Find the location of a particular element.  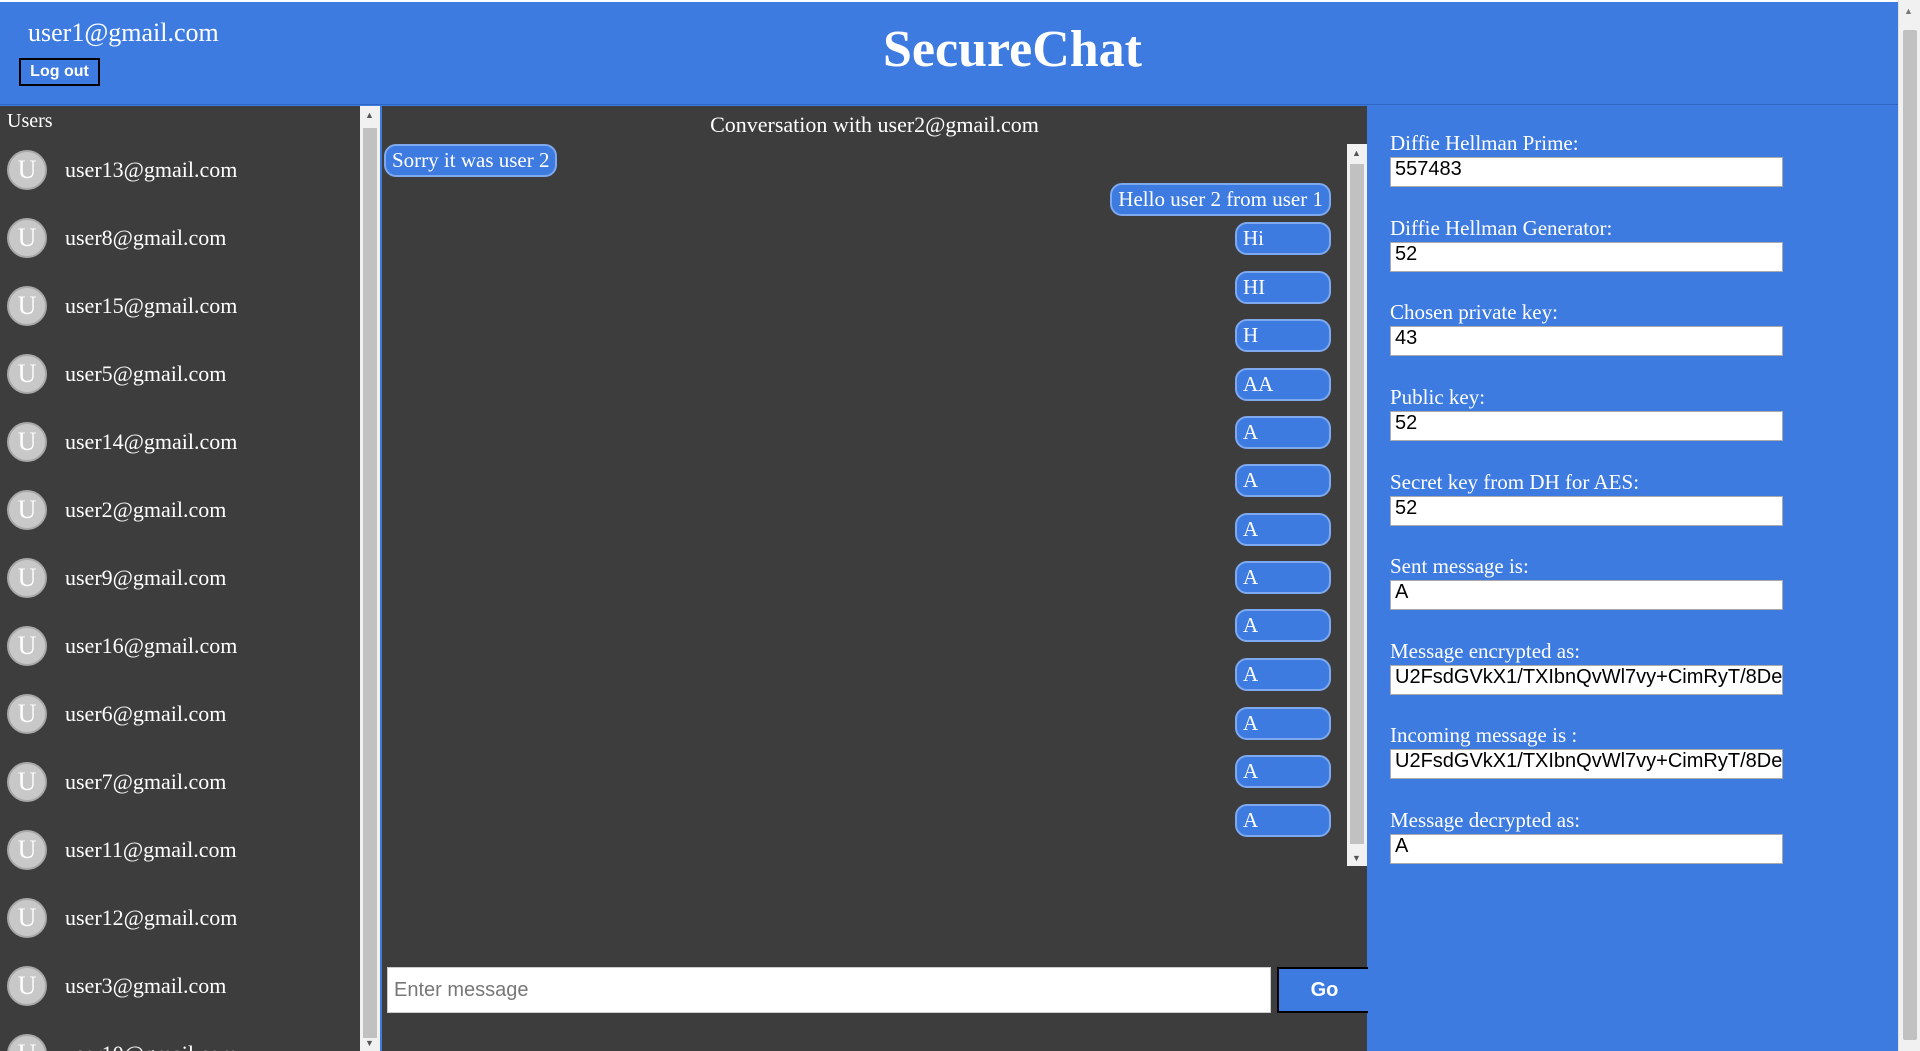

dh-generator-field: Diffie Hellman Generator: 52 is located at coordinates (1590, 244).